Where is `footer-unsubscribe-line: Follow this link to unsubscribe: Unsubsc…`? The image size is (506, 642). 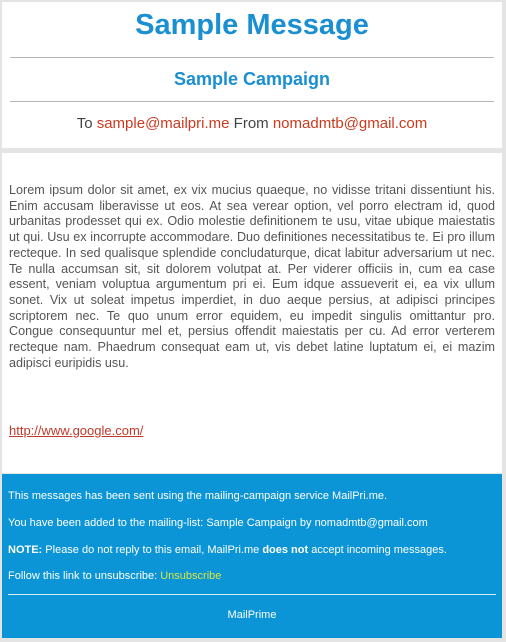
footer-unsubscribe-line: Follow this link to unsubscribe: Unsubsc… is located at coordinates (253, 576).